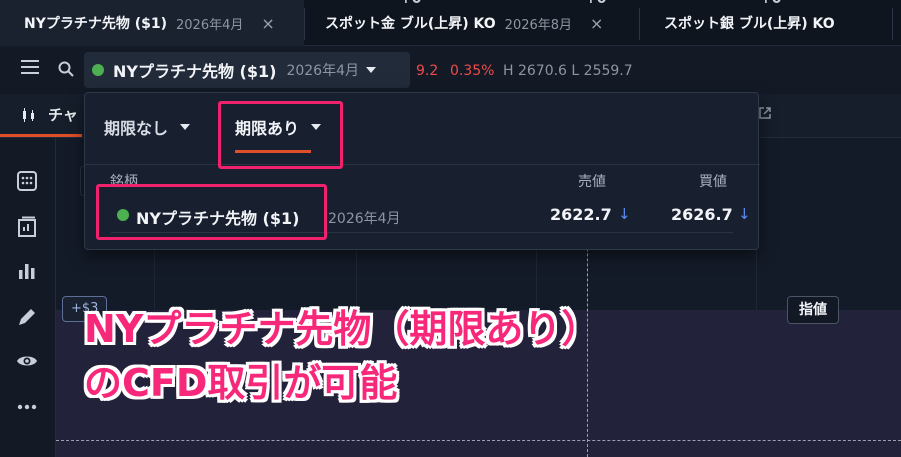 The image size is (901, 457). What do you see at coordinates (28, 114) in the screenshot?
I see `candlestick-icon` at bounding box center [28, 114].